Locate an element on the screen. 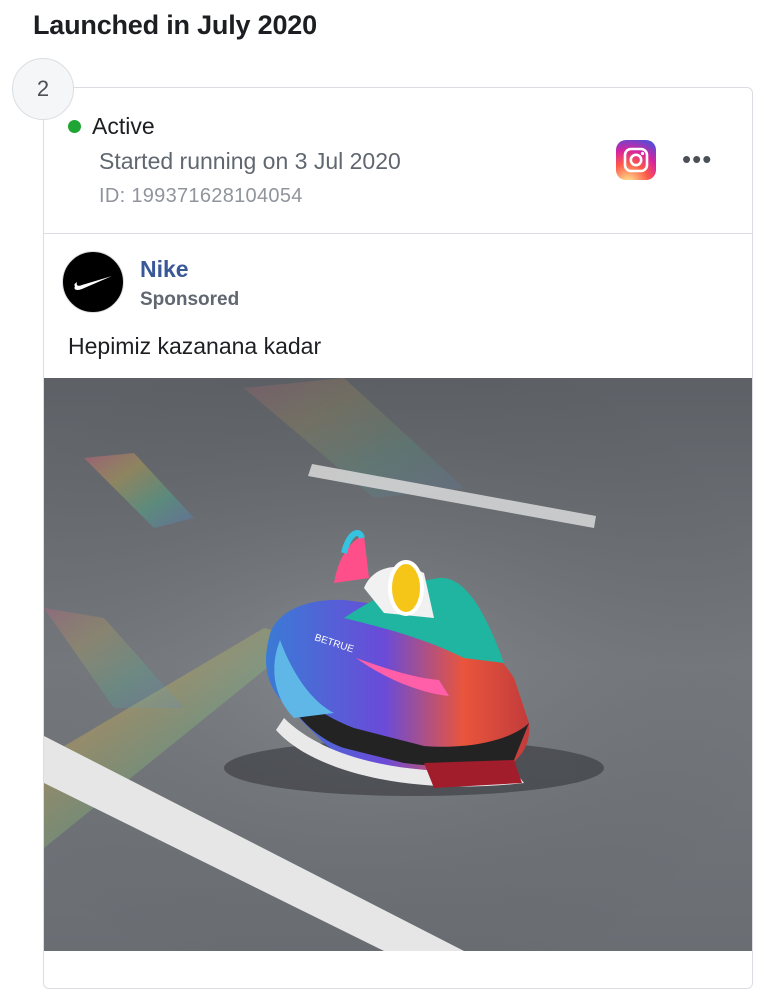 This screenshot has height=989, width=774. active-status-dot is located at coordinates (74, 126).